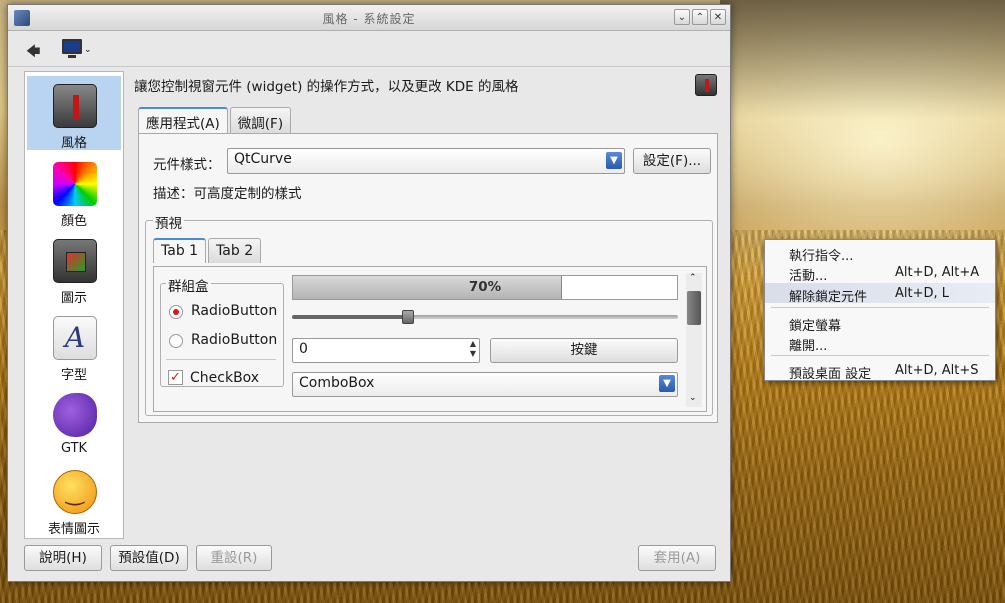  I want to click on widget-style-label: 元件樣式：, so click(187, 165).